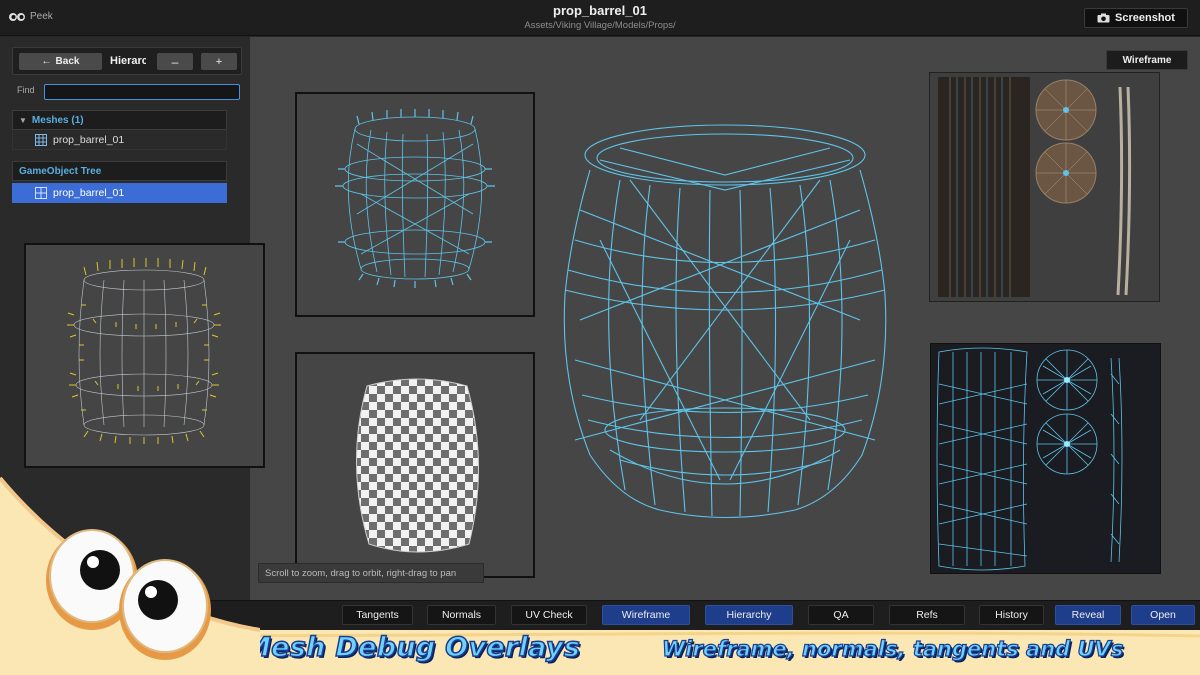 The height and width of the screenshot is (675, 1200). Describe the element at coordinates (23, 120) in the screenshot. I see `triangle-down-icon: ▼` at that location.